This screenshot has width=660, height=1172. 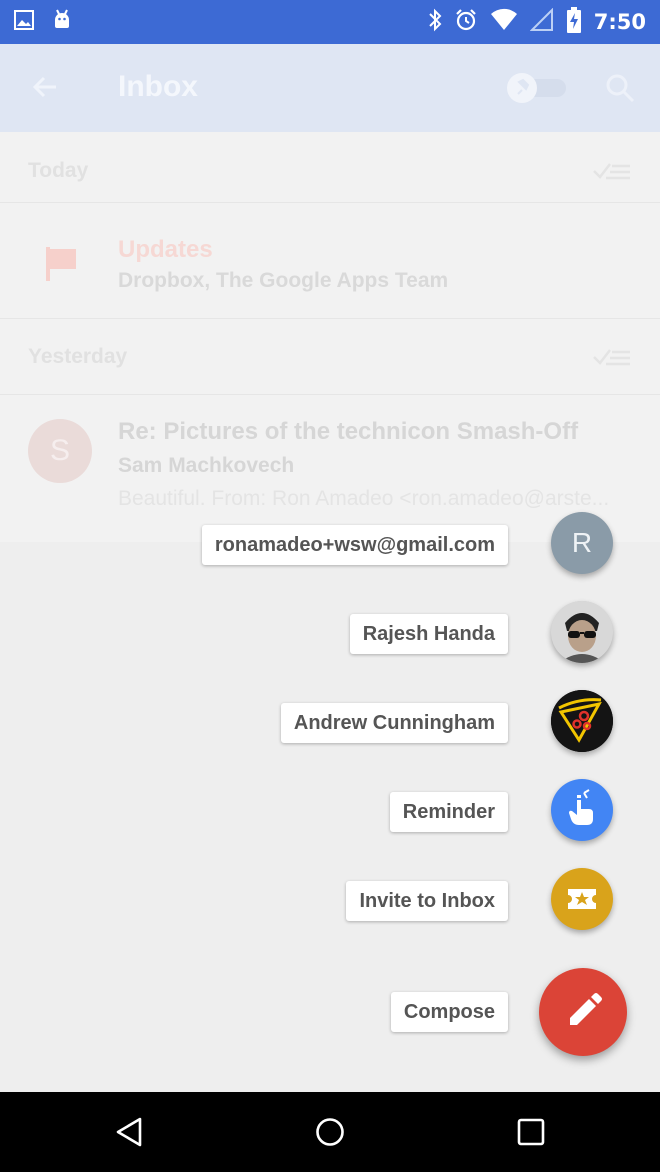 What do you see at coordinates (158, 86) in the screenshot?
I see `page-title: Inbox` at bounding box center [158, 86].